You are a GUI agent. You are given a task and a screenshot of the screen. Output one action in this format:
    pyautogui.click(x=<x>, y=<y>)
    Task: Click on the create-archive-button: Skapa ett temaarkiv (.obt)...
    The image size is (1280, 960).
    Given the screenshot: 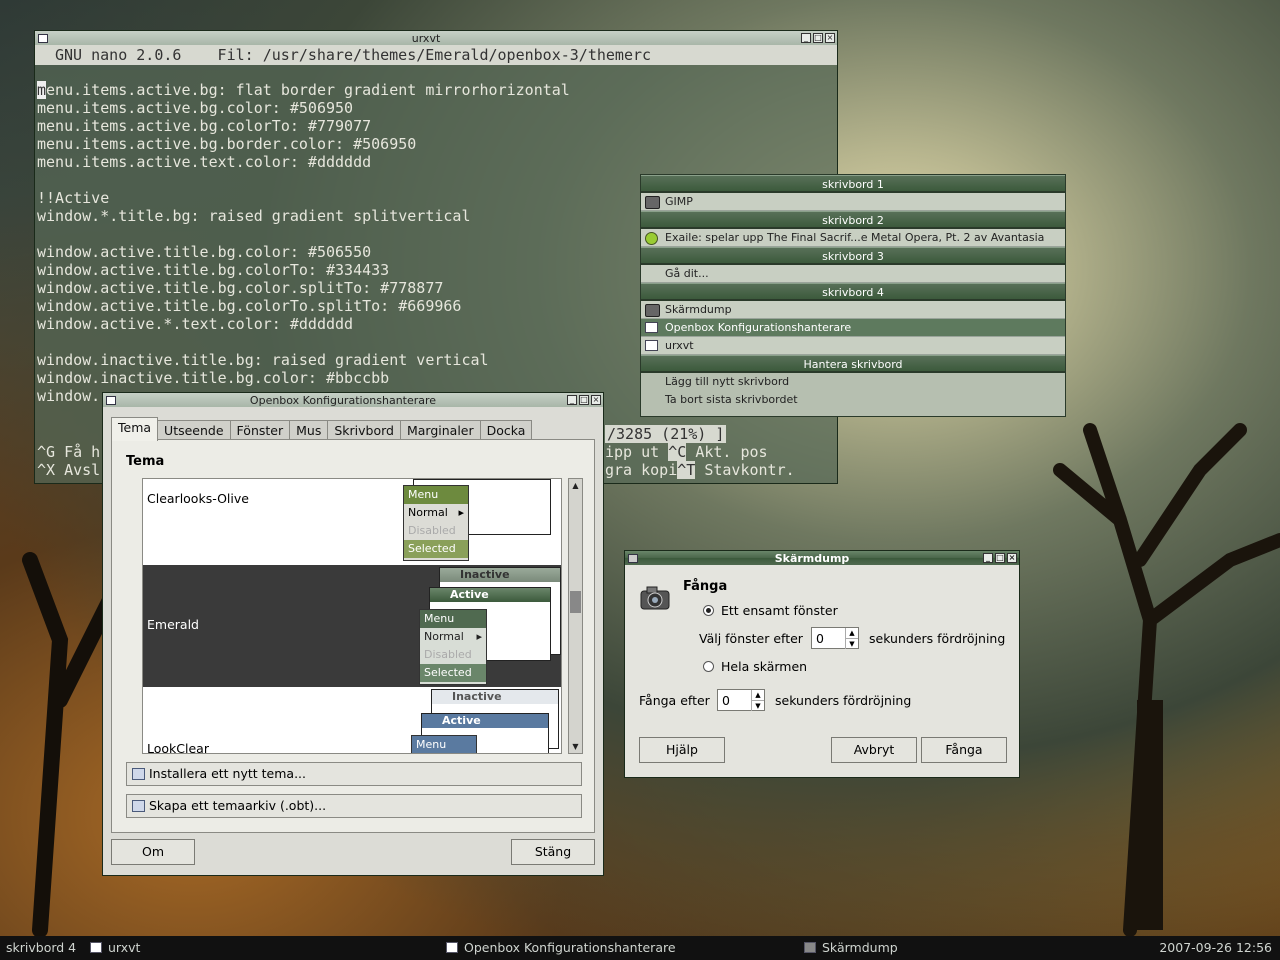 What is the action you would take?
    pyautogui.click(x=354, y=806)
    